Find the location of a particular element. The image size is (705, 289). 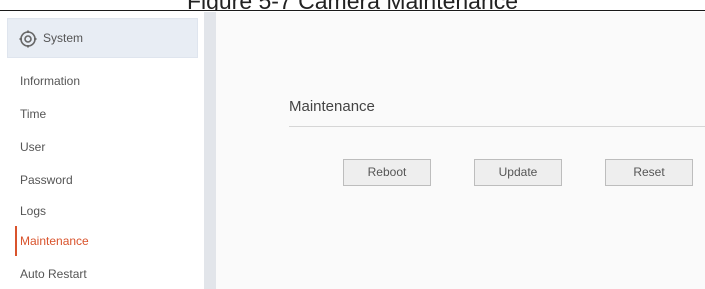

reboot-button: Reboot is located at coordinates (387, 172).